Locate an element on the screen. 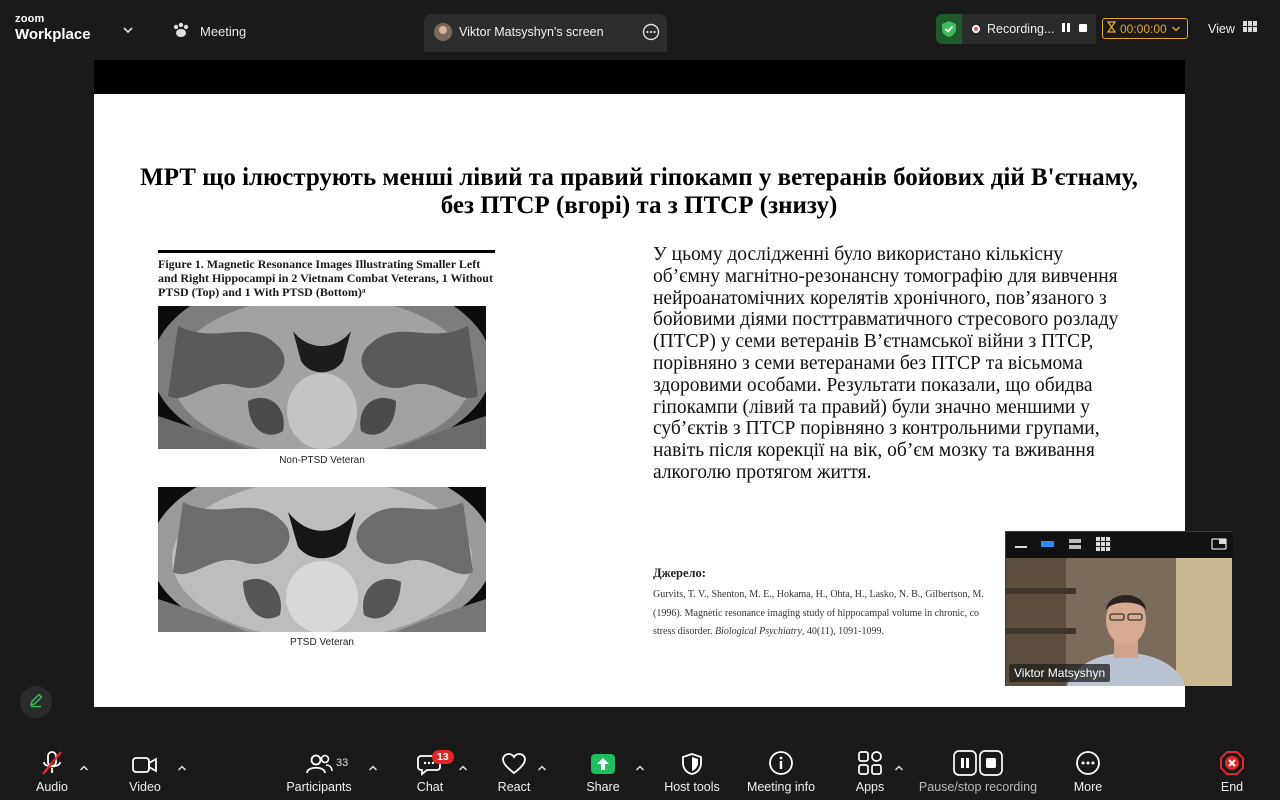 Image resolution: width=1280 pixels, height=800 pixels. view-button: View is located at coordinates (1232, 28).